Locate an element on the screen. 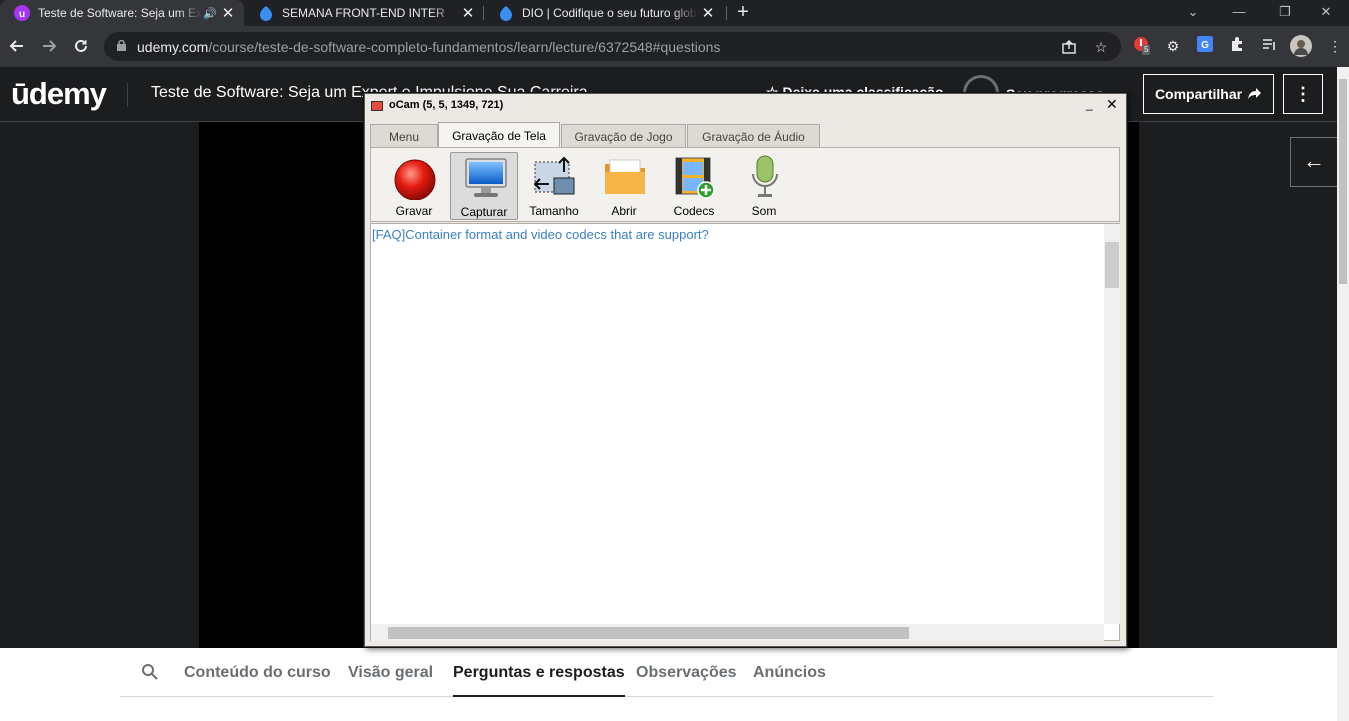 Image resolution: width=1349 pixels, height=721 pixels. puzzle-extensions-icon is located at coordinates (1237, 46).